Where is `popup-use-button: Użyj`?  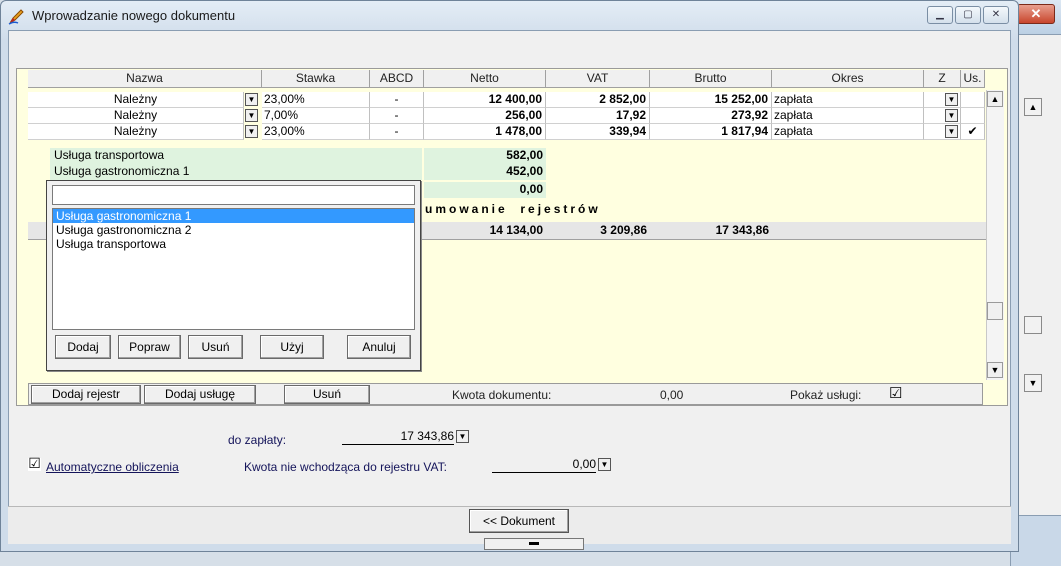
popup-use-button: Użyj is located at coordinates (292, 347).